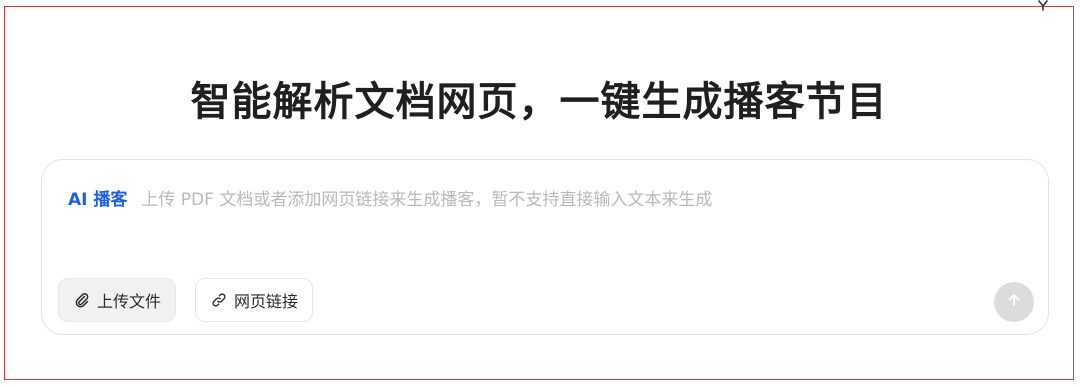  I want to click on upload-file-button: 上传文件, so click(117, 300).